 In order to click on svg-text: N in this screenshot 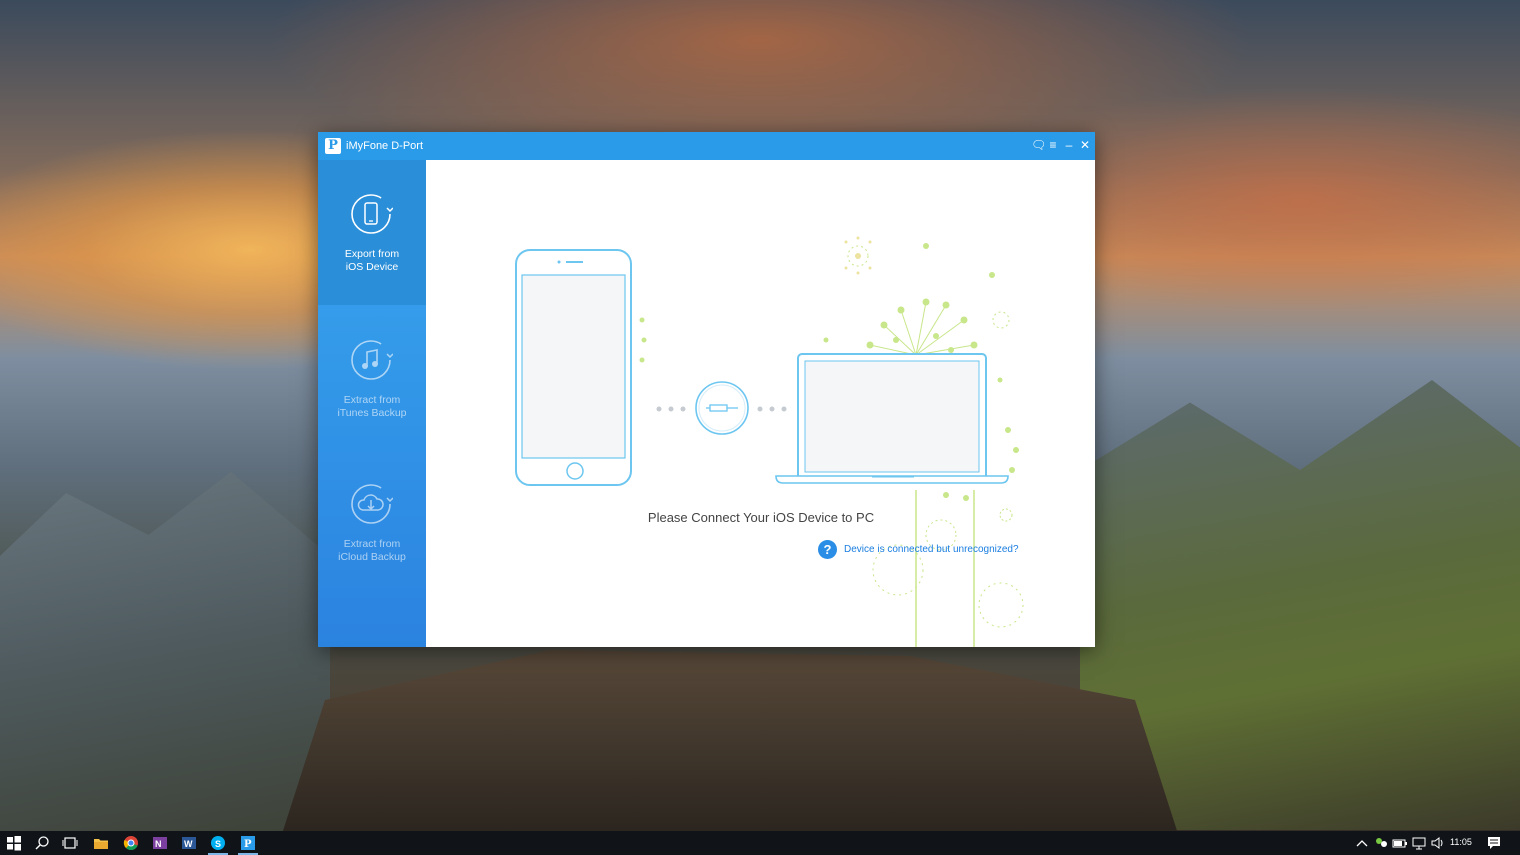, I will do `click(158, 844)`.